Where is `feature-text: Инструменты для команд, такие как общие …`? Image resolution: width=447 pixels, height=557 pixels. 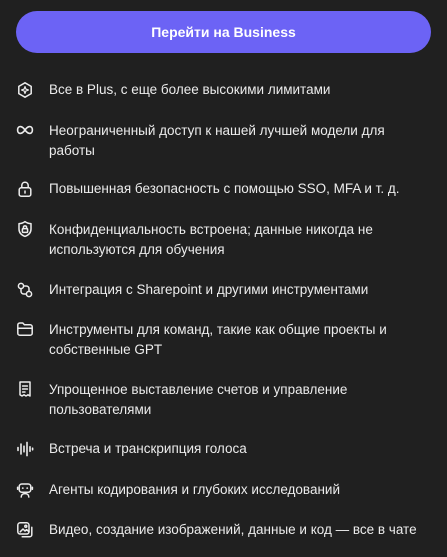
feature-text: Инструменты для команд, такие как общие … is located at coordinates (218, 339).